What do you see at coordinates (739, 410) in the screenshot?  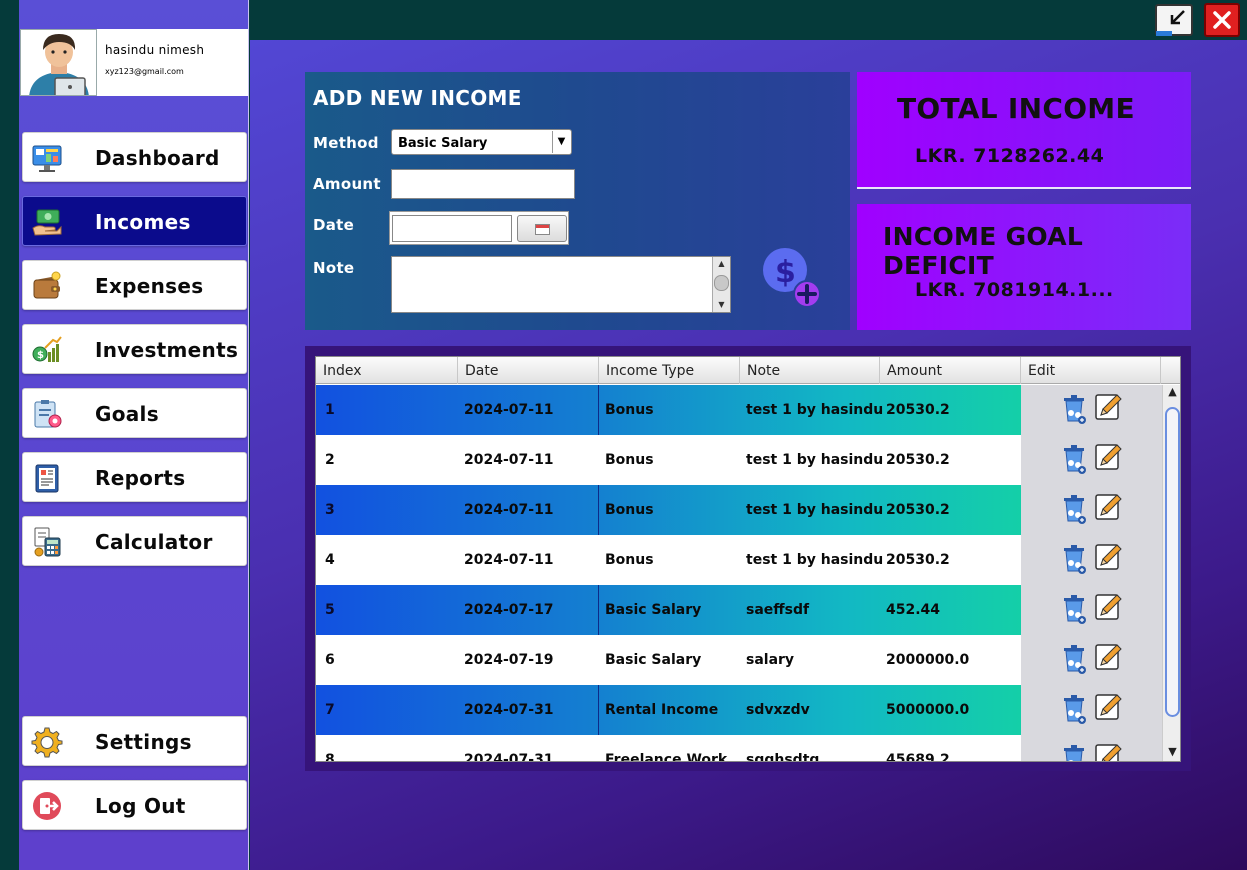 I see `table-row: 1 2024-07-11 Bonus test 1 by hasindu 20530.2` at bounding box center [739, 410].